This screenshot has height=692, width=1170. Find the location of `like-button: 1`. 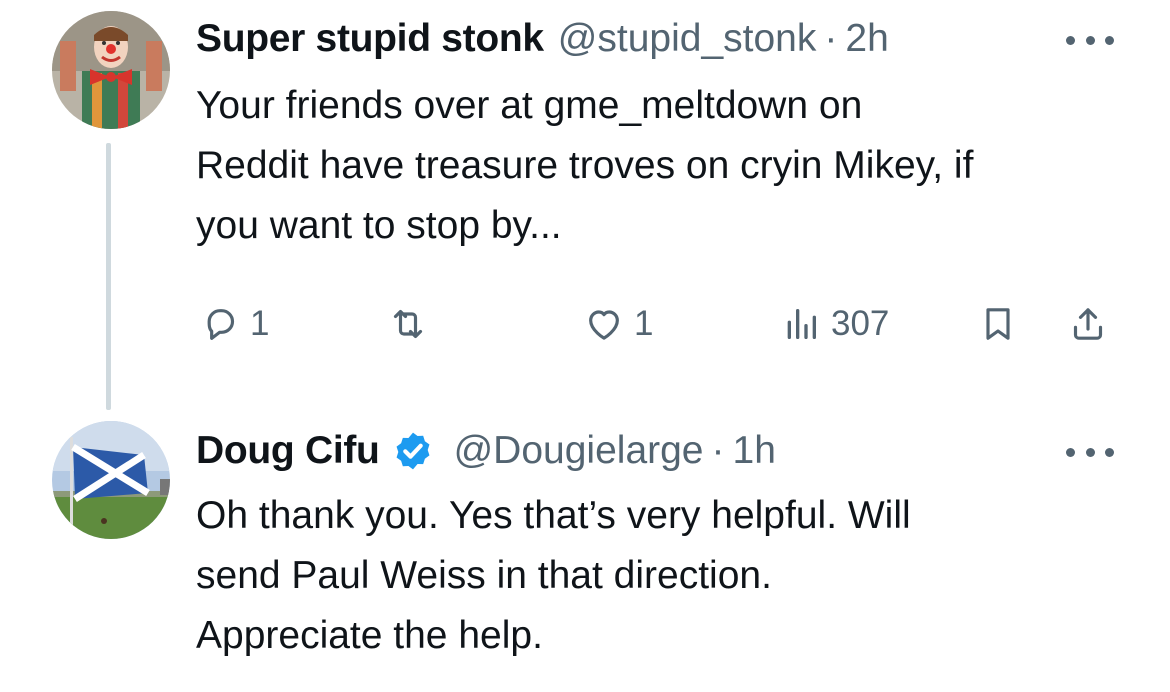

like-button: 1 is located at coordinates (618, 324).